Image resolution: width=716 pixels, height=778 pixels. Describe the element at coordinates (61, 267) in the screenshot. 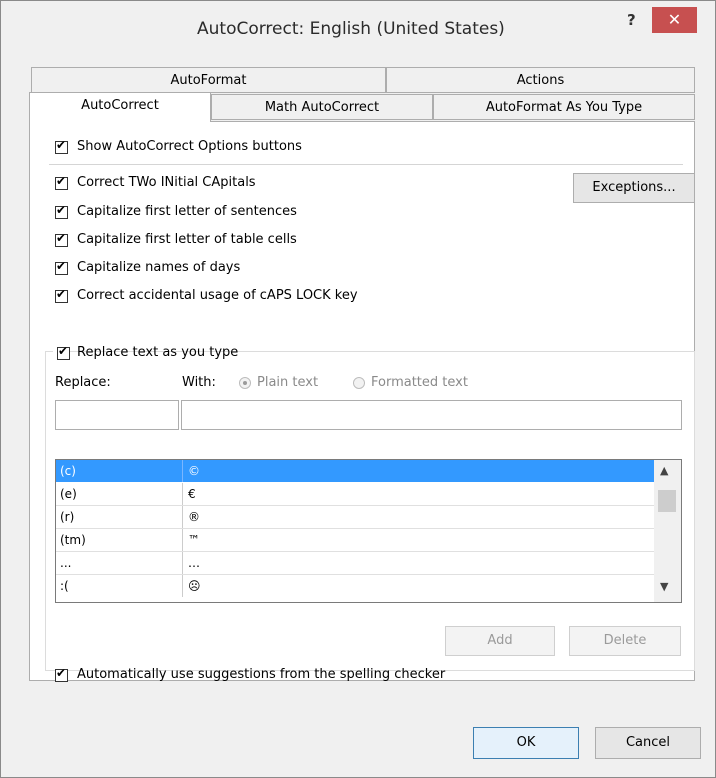

I see `names-of-days-checkbox` at that location.